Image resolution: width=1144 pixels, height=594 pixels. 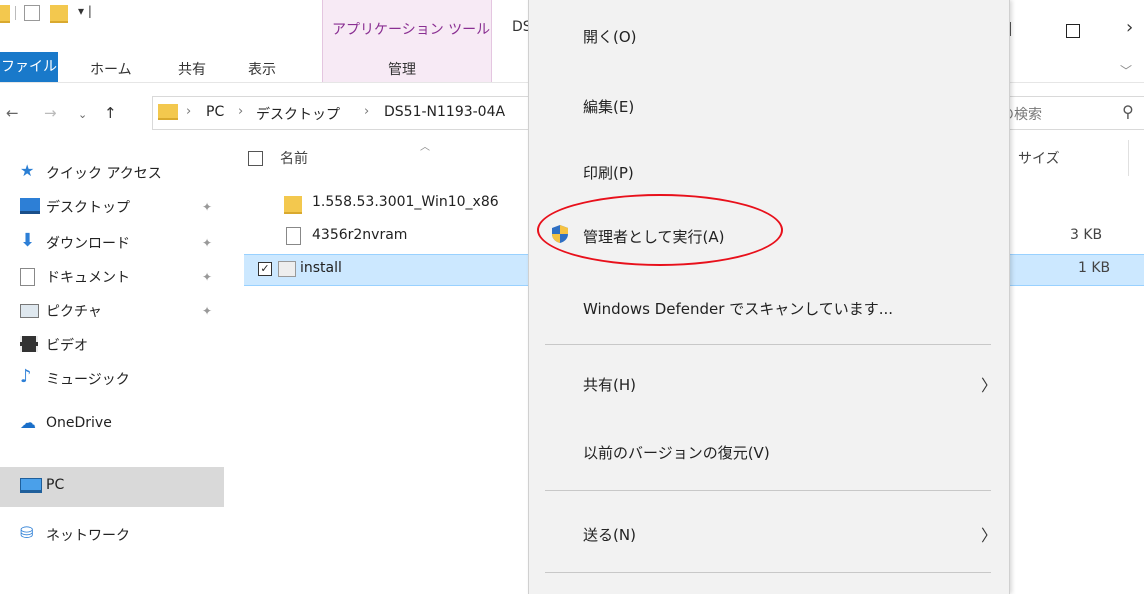 I want to click on close-icon: ›, so click(x=1129, y=27).